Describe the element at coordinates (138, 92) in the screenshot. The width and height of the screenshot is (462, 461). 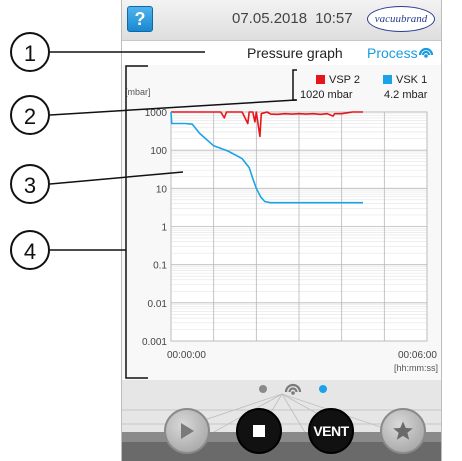
I see `y-axis-label: [mbar]` at that location.